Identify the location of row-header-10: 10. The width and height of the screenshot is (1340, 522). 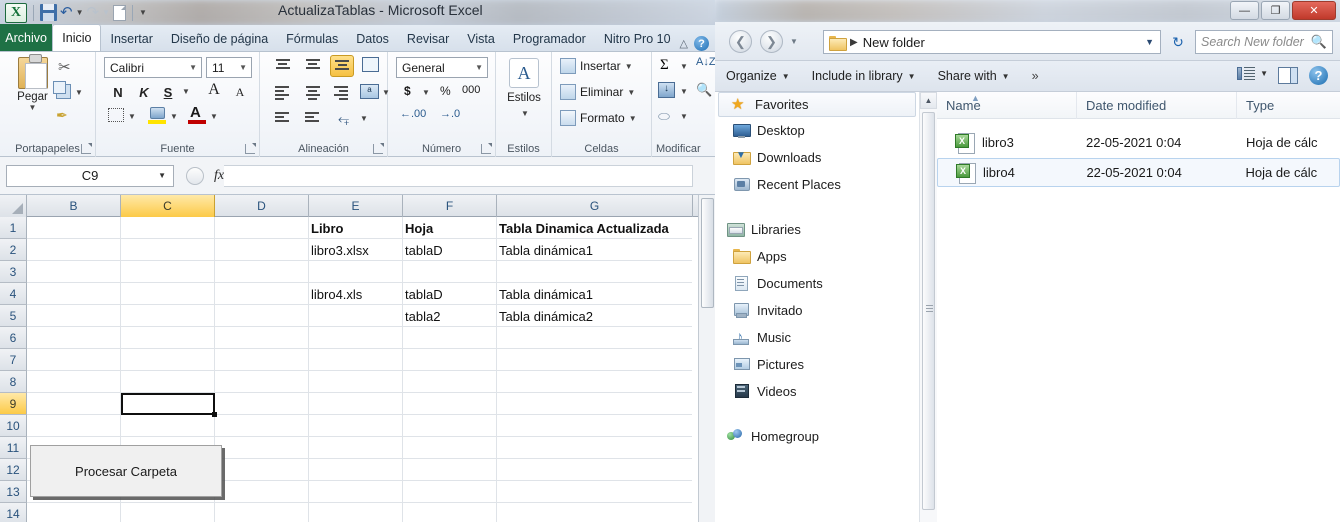
(13, 426).